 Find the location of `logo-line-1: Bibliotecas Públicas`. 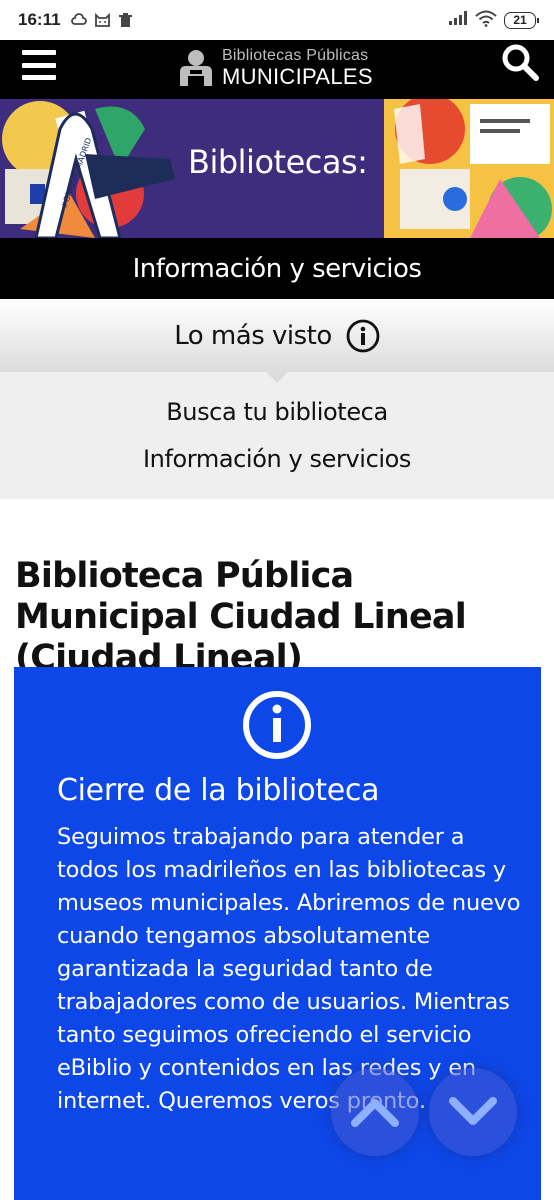

logo-line-1: Bibliotecas Públicas is located at coordinates (295, 55).